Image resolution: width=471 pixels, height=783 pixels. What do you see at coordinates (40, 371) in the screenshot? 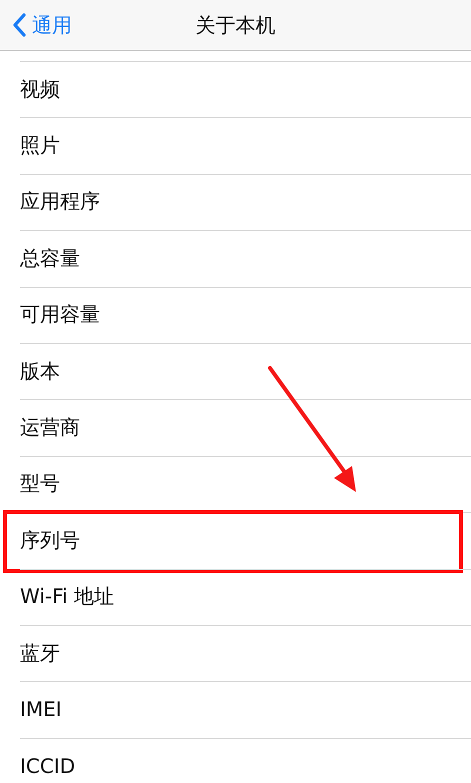
I see `settings-item: 版本` at bounding box center [40, 371].